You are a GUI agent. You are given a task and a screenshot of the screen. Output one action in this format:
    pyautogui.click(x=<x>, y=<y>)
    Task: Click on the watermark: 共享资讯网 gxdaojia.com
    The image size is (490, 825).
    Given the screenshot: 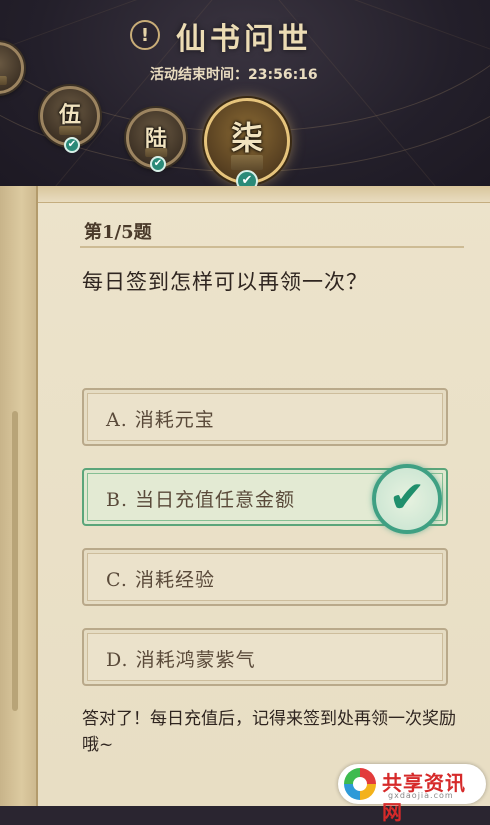 What is the action you would take?
    pyautogui.click(x=412, y=794)
    